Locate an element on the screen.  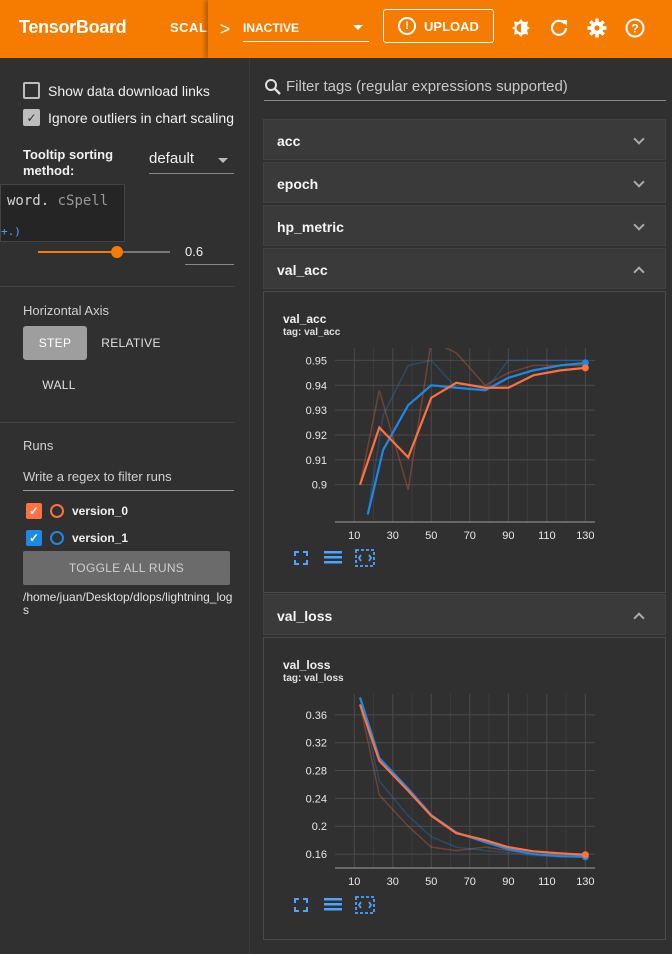
plot-area is located at coordinates (472, 777).